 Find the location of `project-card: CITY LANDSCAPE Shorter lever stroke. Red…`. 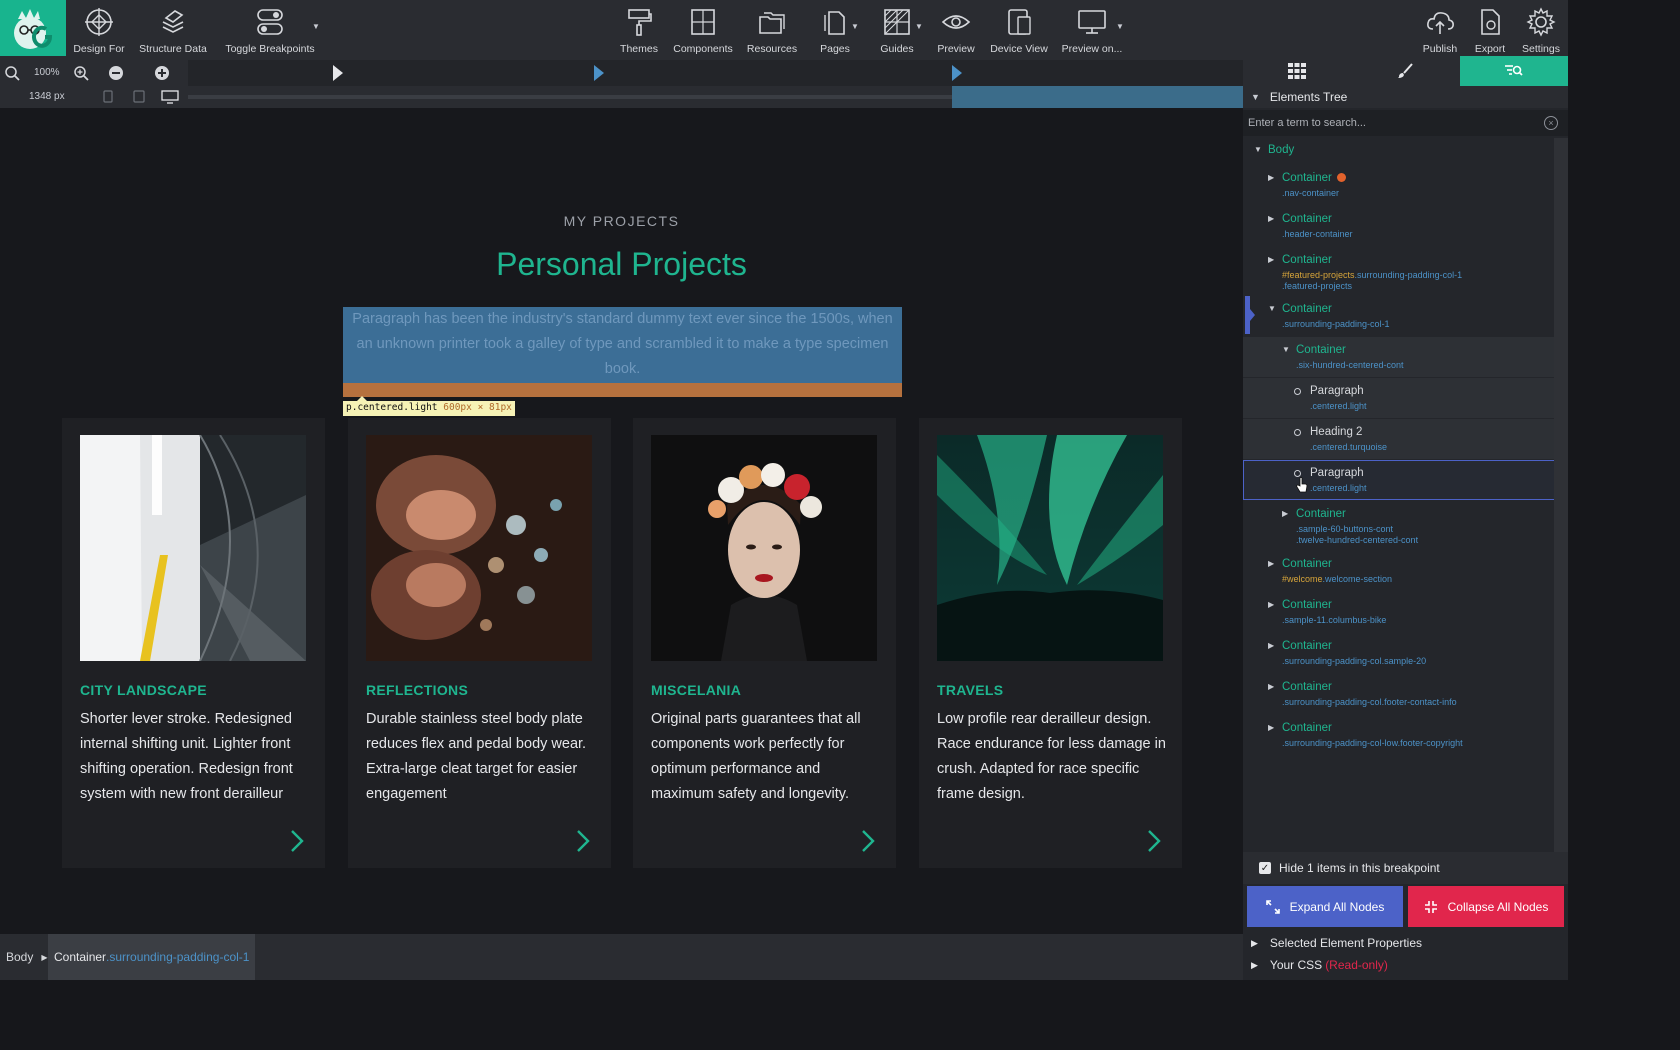

project-card: CITY LANDSCAPE Shorter lever stroke. Red… is located at coordinates (193, 643).